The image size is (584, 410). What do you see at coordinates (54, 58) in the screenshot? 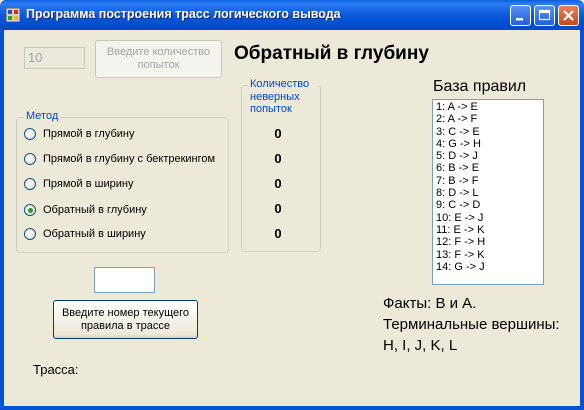
I see `attempts-input: 10` at bounding box center [54, 58].